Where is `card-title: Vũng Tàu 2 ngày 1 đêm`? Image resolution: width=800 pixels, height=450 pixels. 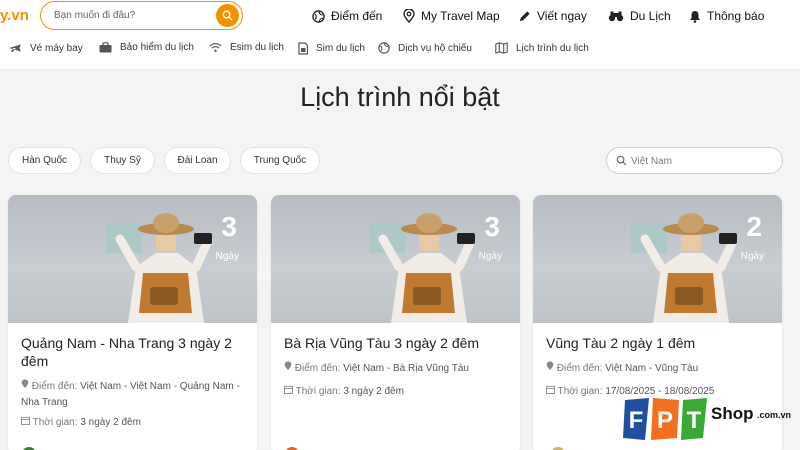 card-title: Vũng Tàu 2 ngày 1 đêm is located at coordinates (658, 343).